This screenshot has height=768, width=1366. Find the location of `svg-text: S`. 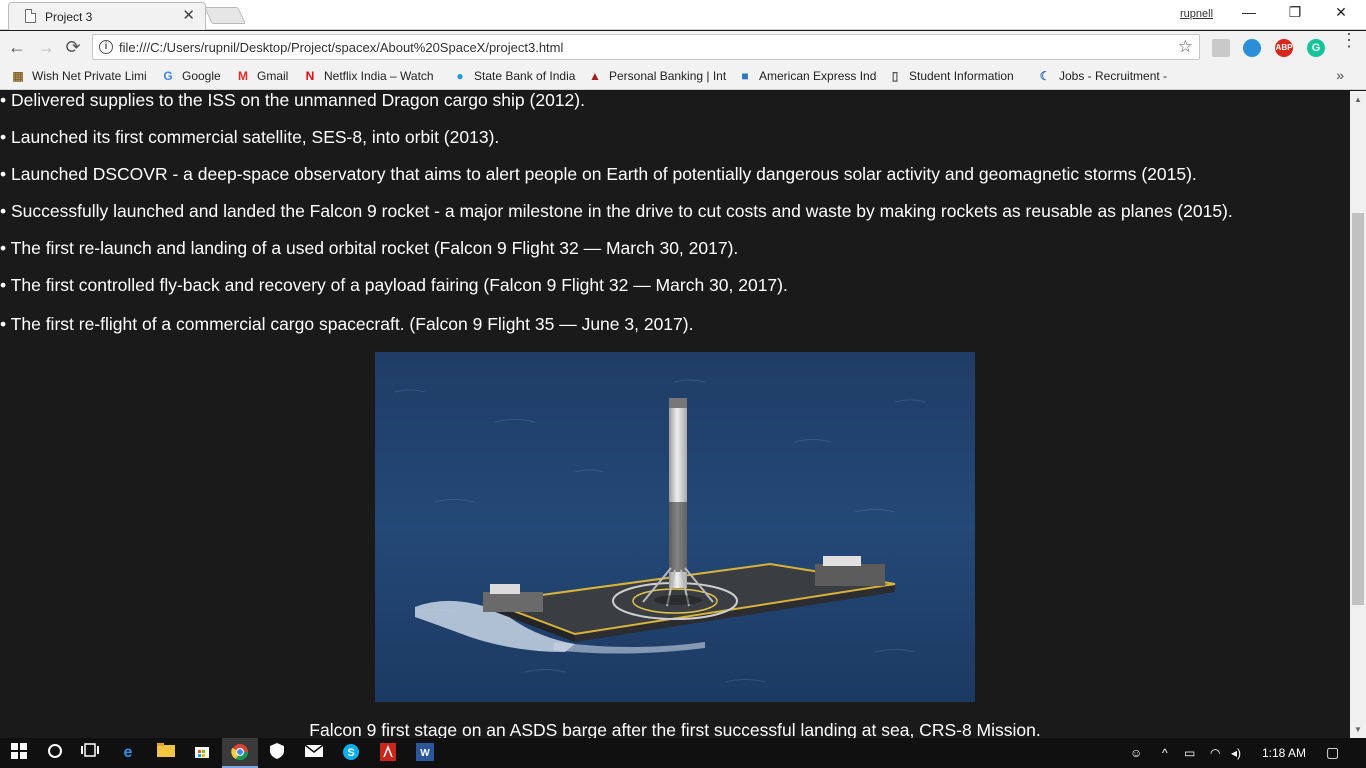

svg-text: S is located at coordinates (350, 753).